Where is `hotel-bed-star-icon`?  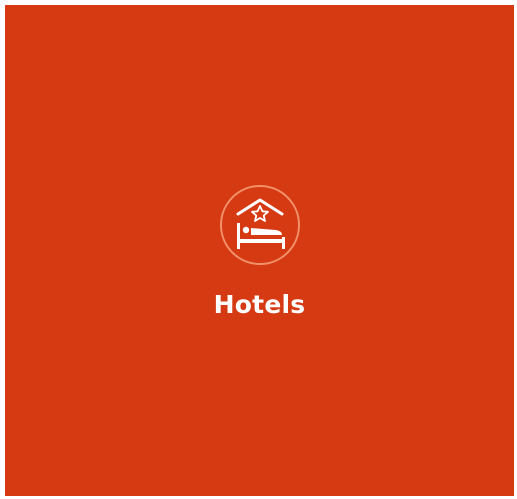 hotel-bed-star-icon is located at coordinates (260, 223).